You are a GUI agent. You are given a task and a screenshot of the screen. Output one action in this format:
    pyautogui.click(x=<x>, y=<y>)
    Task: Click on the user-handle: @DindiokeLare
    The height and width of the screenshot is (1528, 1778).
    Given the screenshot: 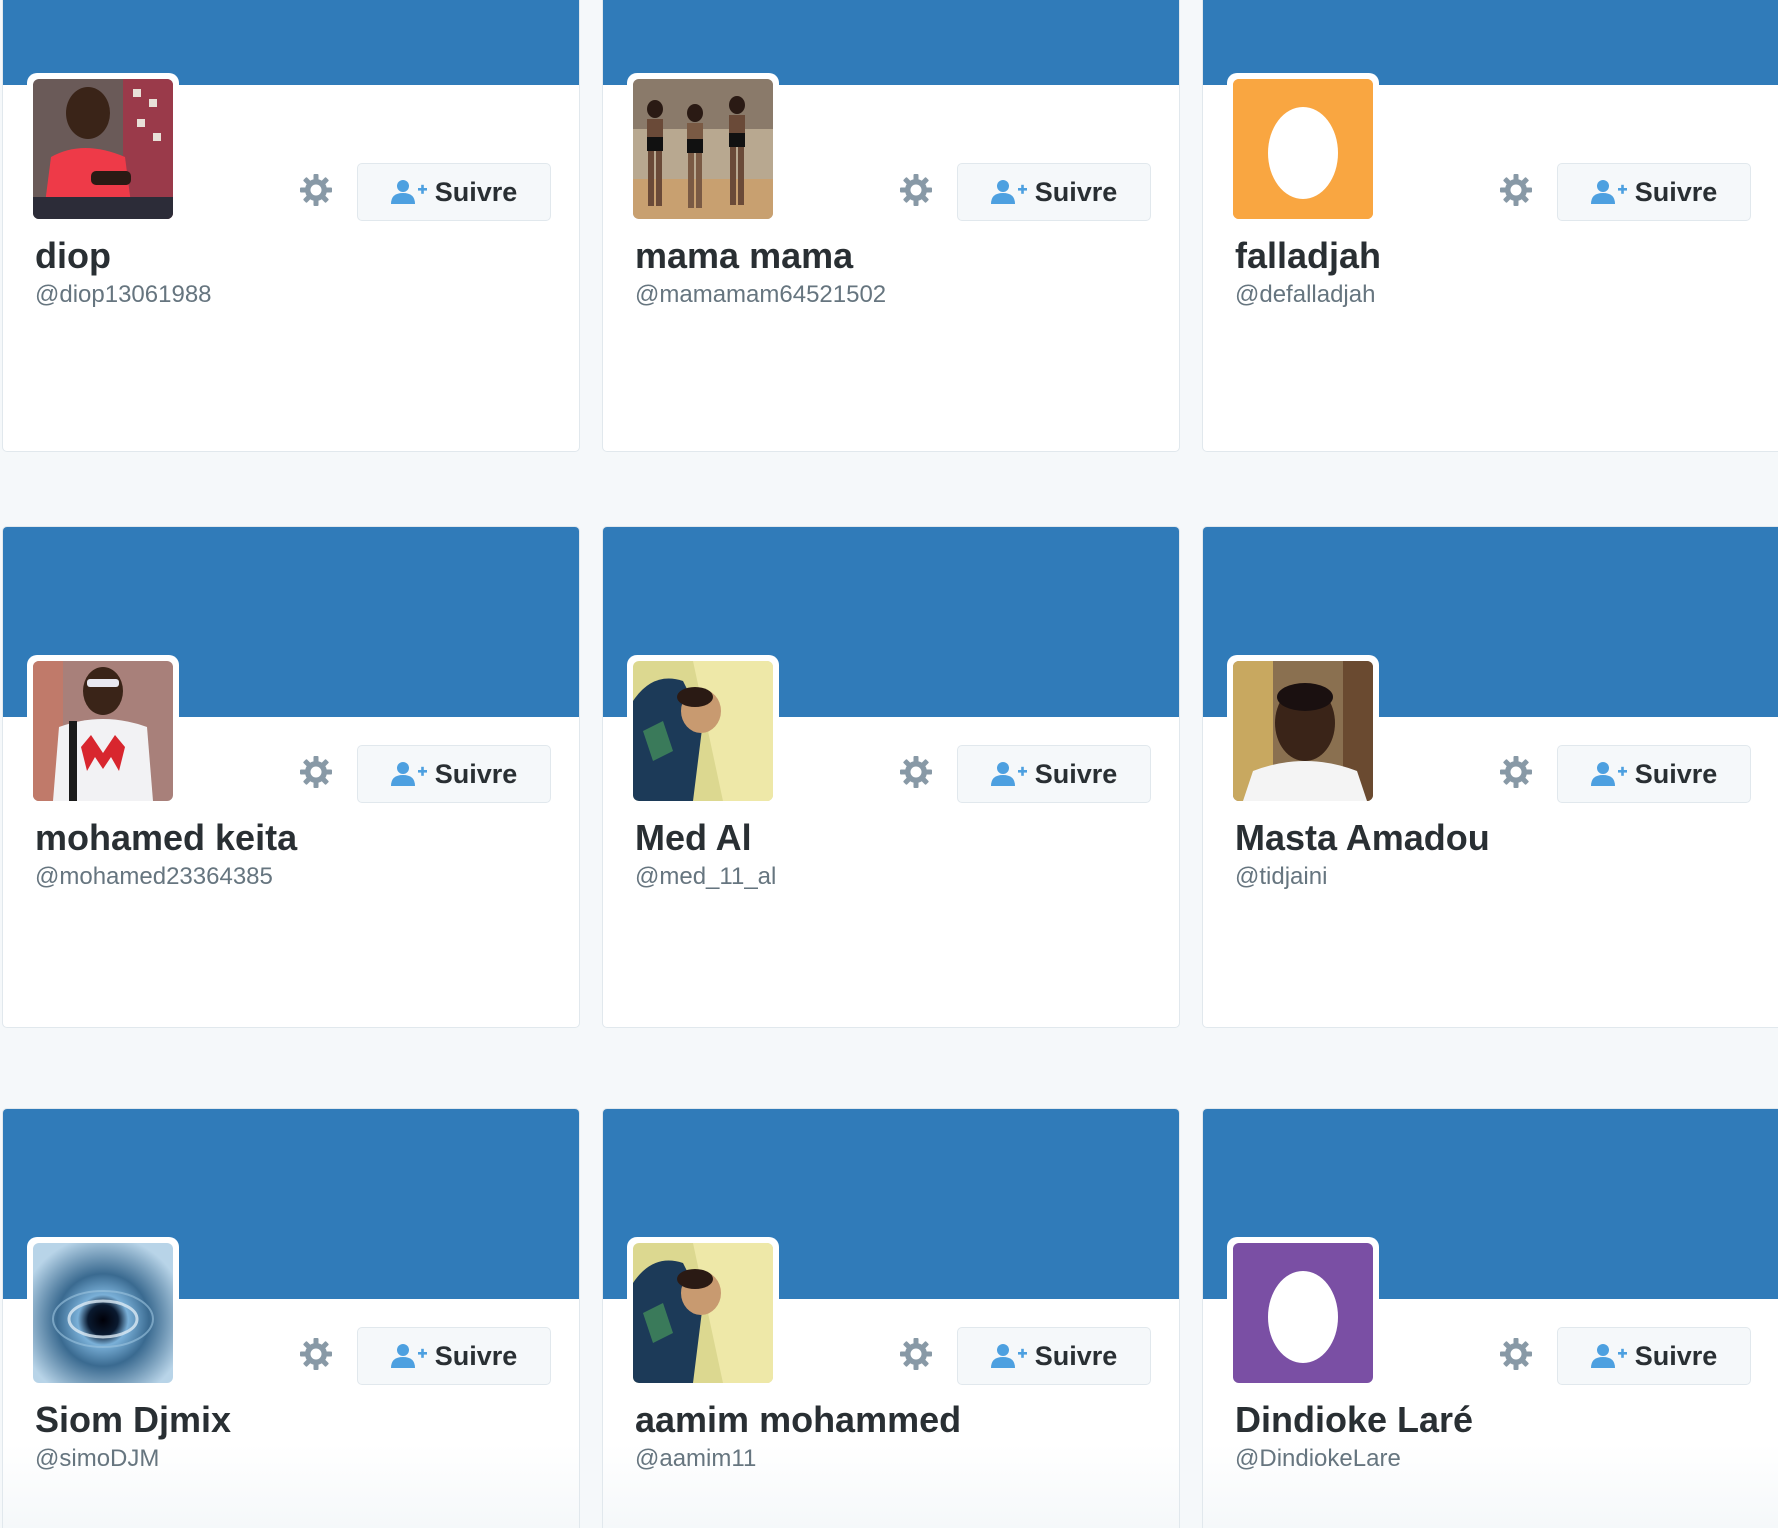 What is the action you would take?
    pyautogui.click(x=1318, y=1459)
    